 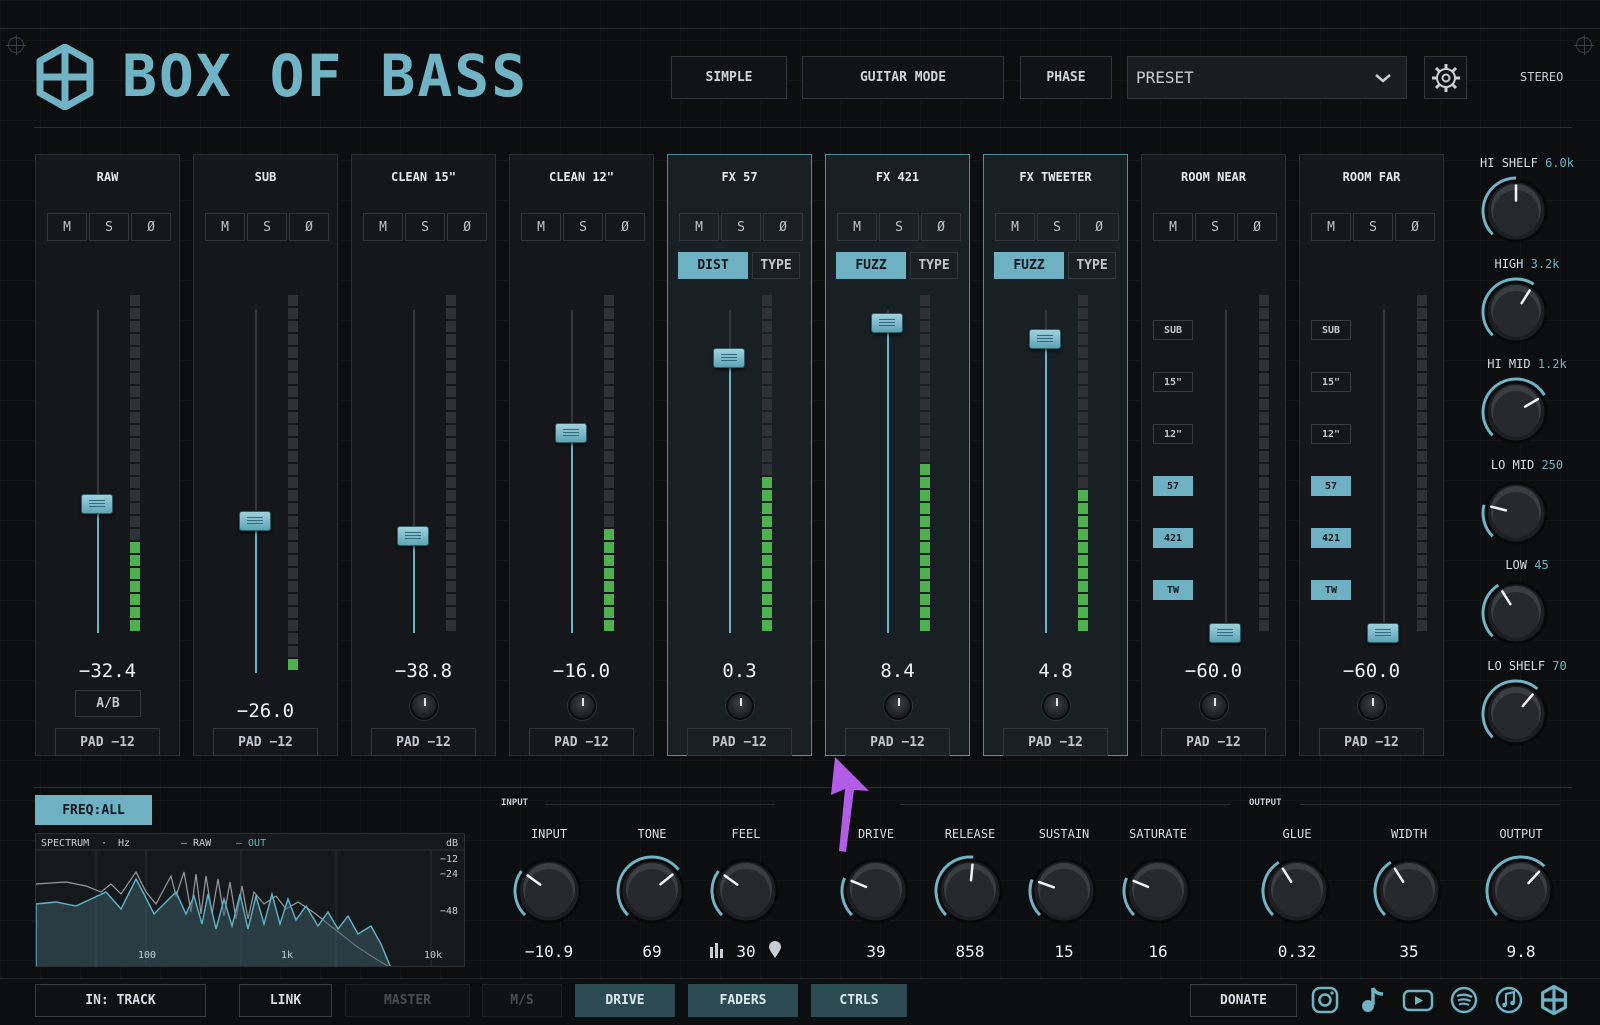 What do you see at coordinates (285, 1000) in the screenshot?
I see `link-button: LINK` at bounding box center [285, 1000].